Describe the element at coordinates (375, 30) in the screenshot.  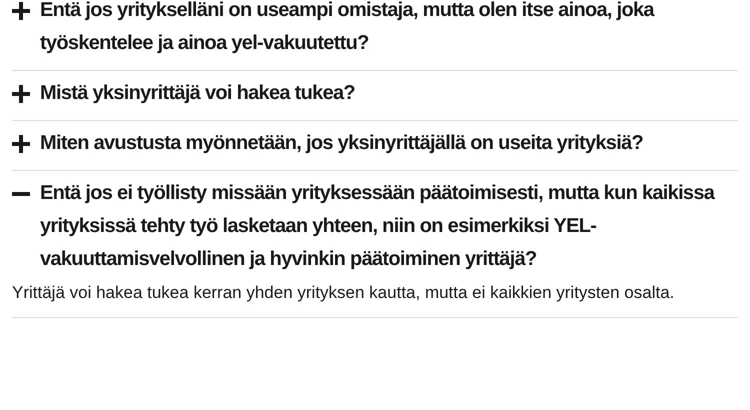
I see `faq-question: Entä jos yritykselläni on useampi omistaja, mutta olen itse ainoa, joka työskentelee ja ainoa yel-vakuutettu?` at that location.